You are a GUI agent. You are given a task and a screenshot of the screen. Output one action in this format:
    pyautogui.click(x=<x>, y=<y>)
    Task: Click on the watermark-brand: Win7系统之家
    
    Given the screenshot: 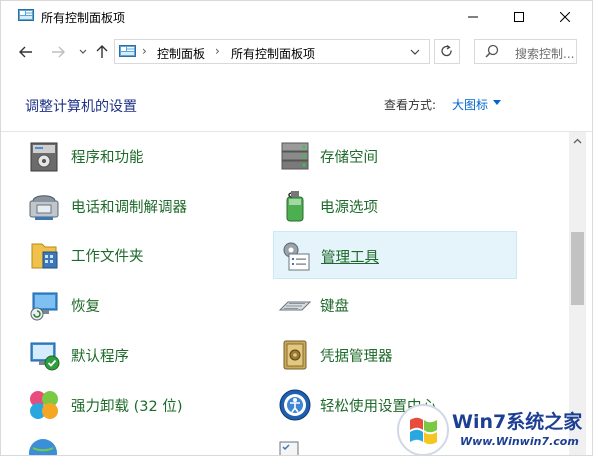 What is the action you would take?
    pyautogui.click(x=517, y=422)
    